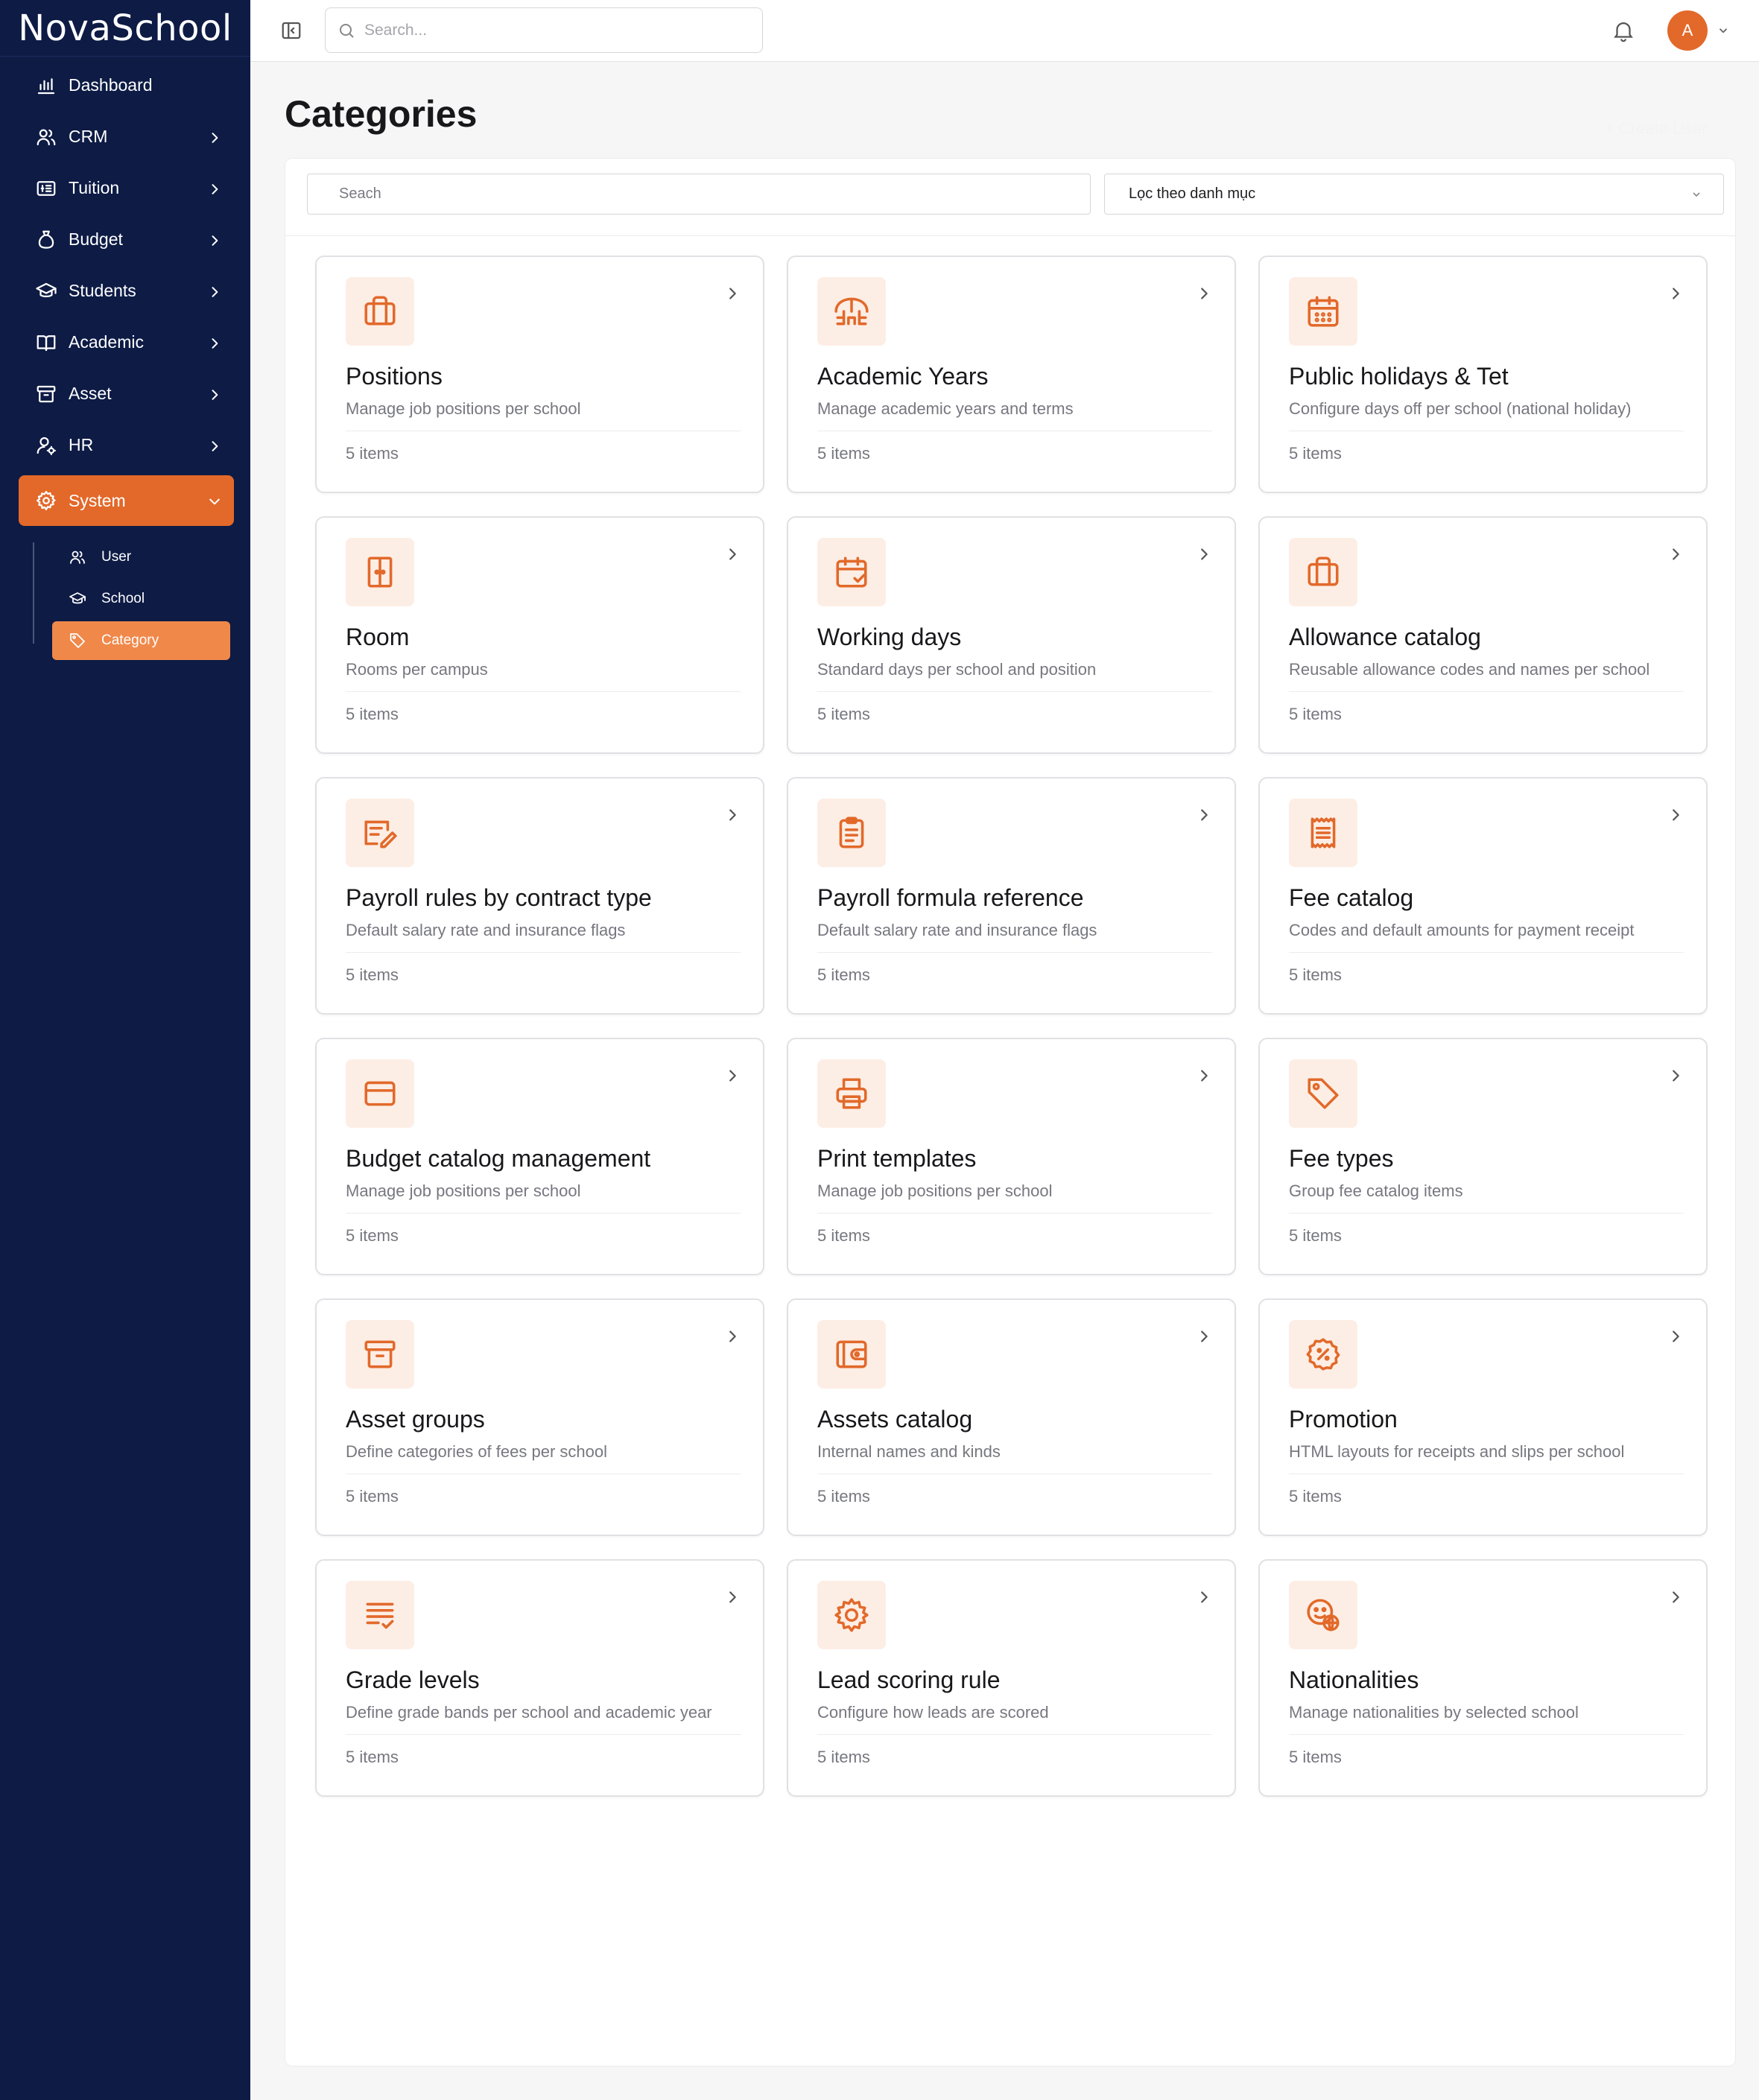 The image size is (1759, 2100). I want to click on sidebar-subitem-category: Category, so click(141, 640).